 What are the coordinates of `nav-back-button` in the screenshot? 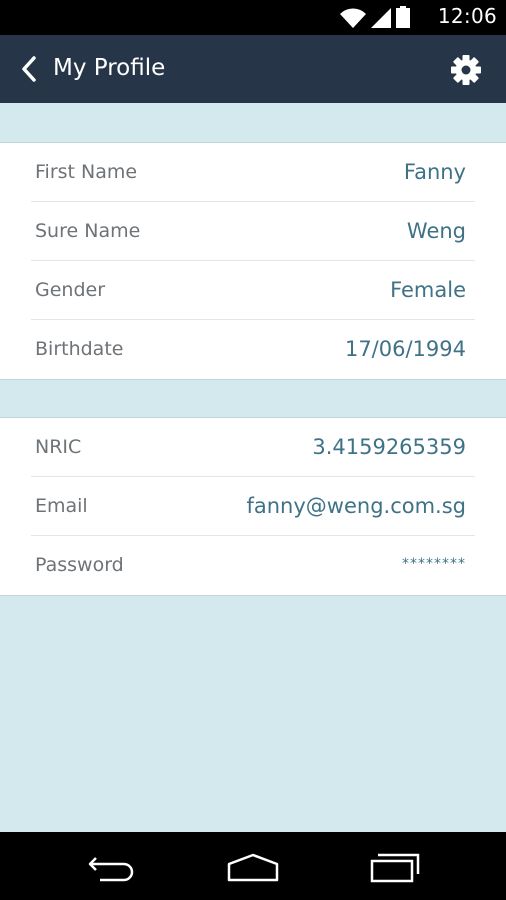 It's located at (112, 867).